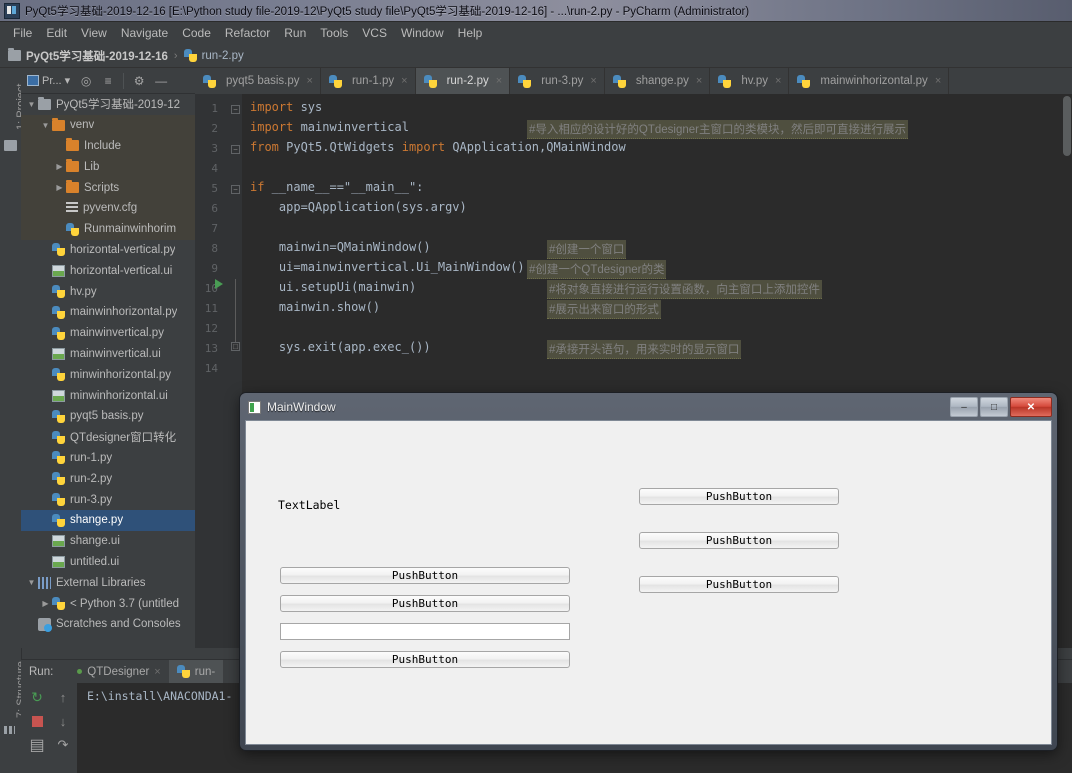  I want to click on line-edit, so click(425, 631).